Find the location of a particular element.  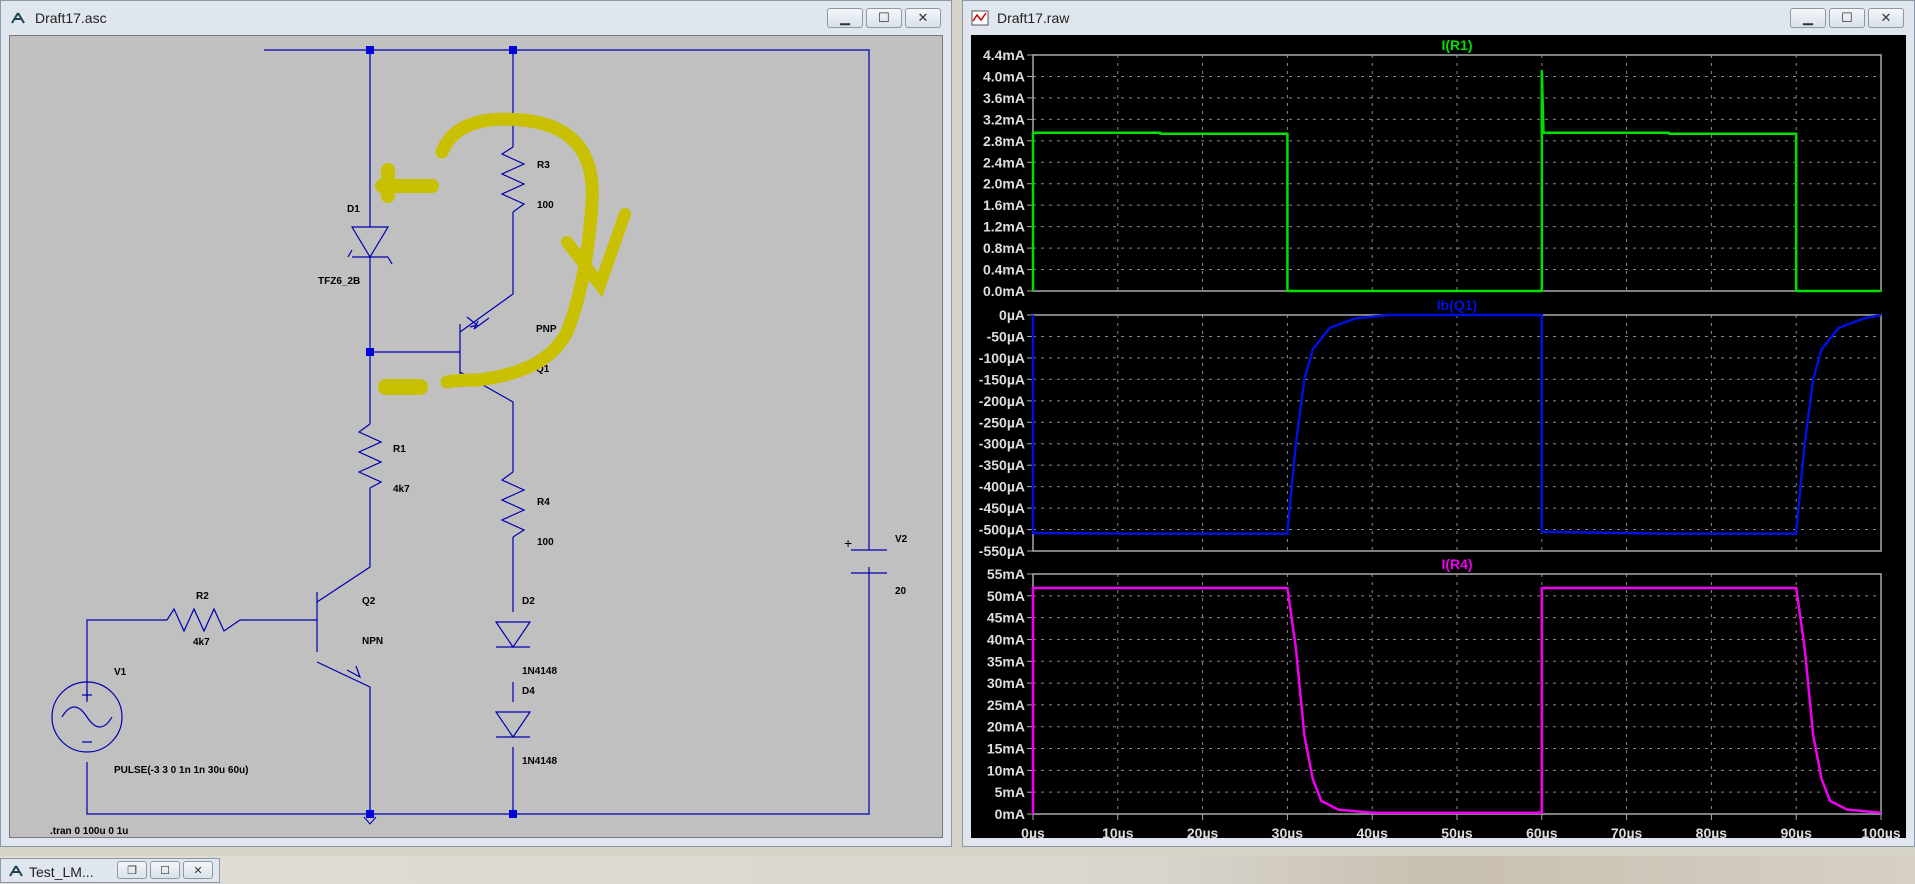

label-r4-value: 100 is located at coordinates (545, 542).